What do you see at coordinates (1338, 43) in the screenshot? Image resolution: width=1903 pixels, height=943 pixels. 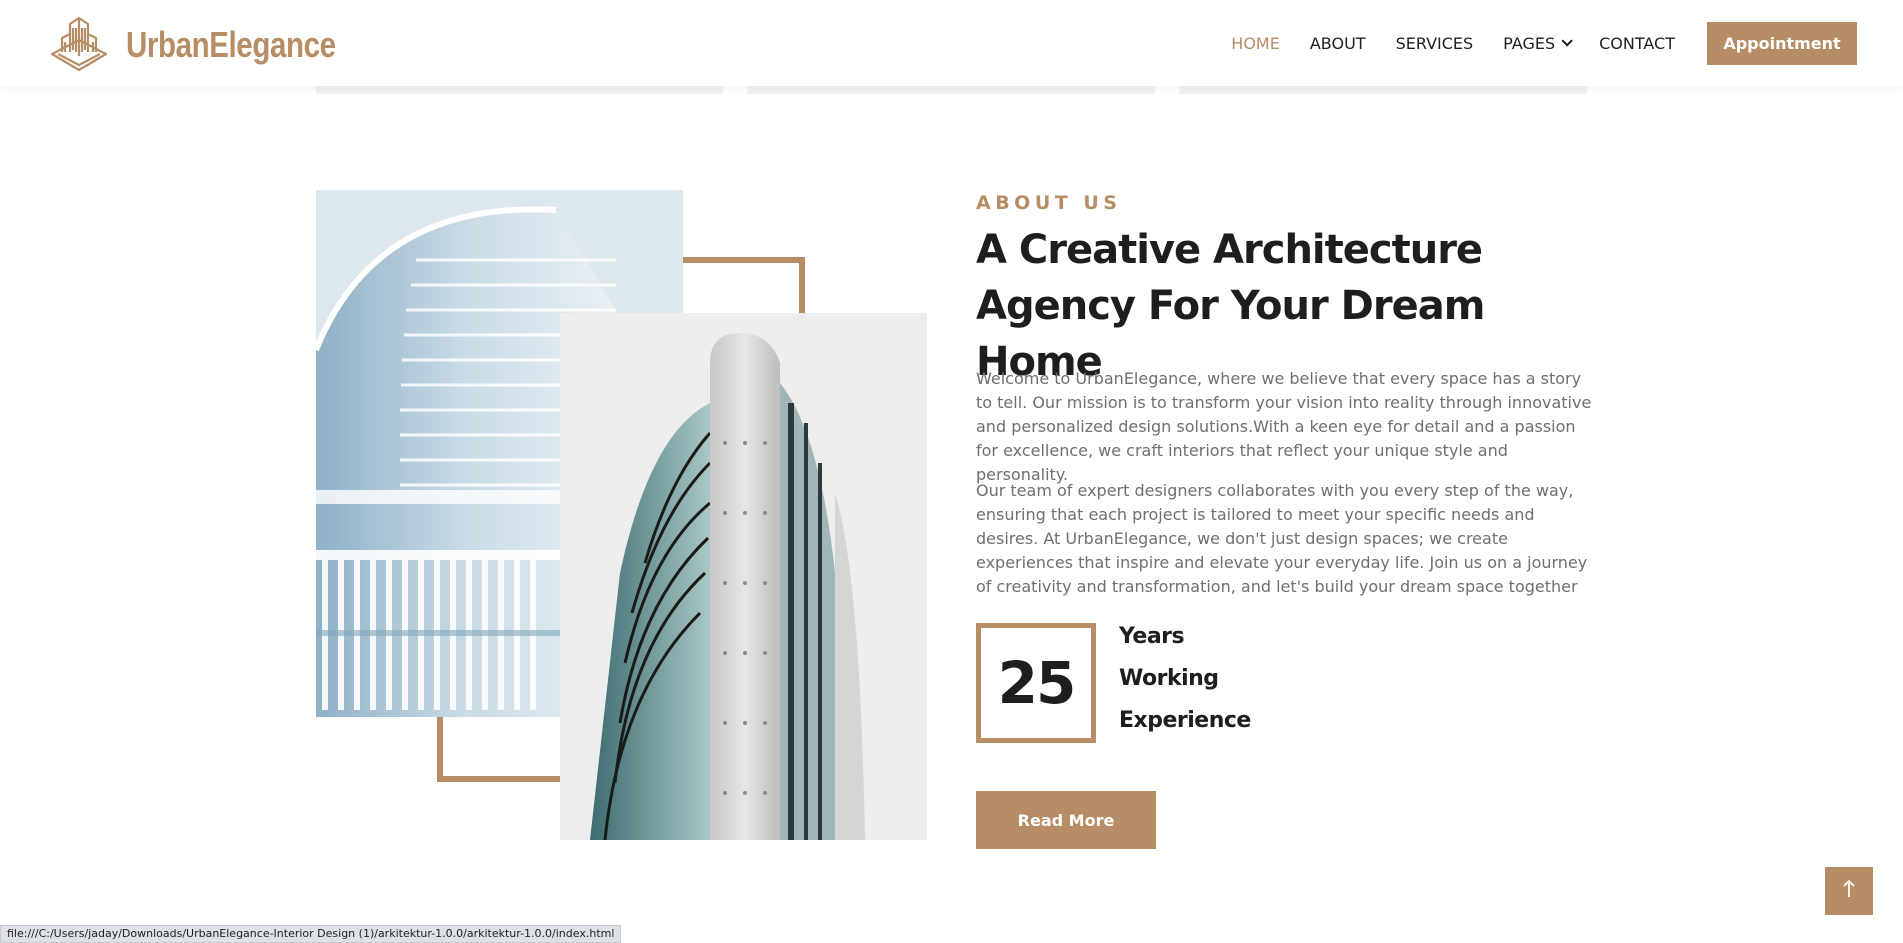 I see `nav-about: ABOUT` at bounding box center [1338, 43].